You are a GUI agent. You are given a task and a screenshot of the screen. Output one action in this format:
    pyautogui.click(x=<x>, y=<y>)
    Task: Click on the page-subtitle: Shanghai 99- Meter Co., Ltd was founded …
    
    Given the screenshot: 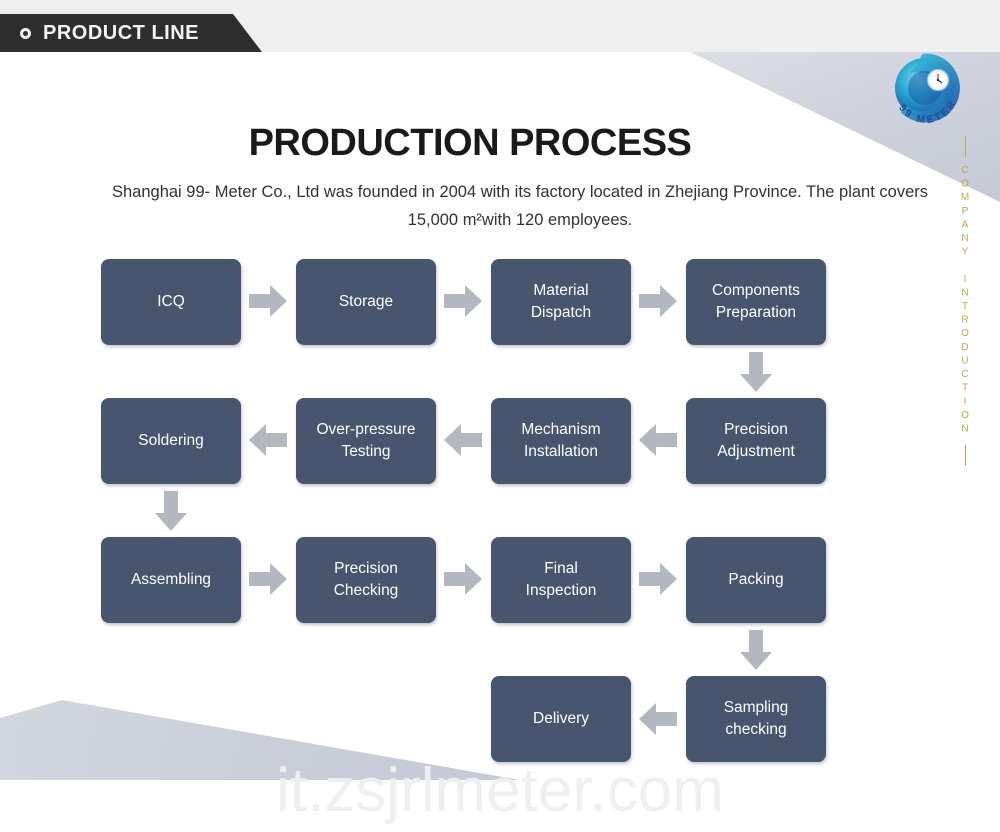 What is the action you would take?
    pyautogui.click(x=520, y=206)
    